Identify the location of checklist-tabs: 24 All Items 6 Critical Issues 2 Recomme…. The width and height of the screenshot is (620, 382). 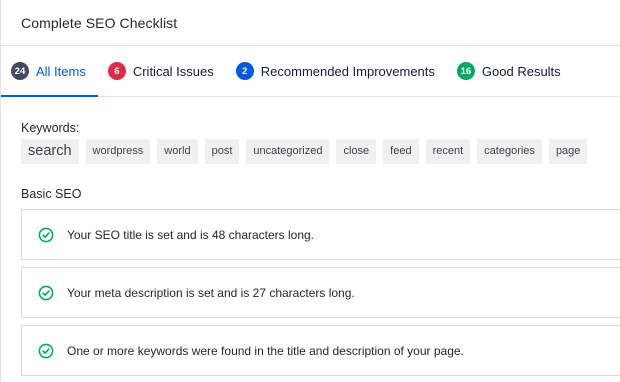
(310, 71).